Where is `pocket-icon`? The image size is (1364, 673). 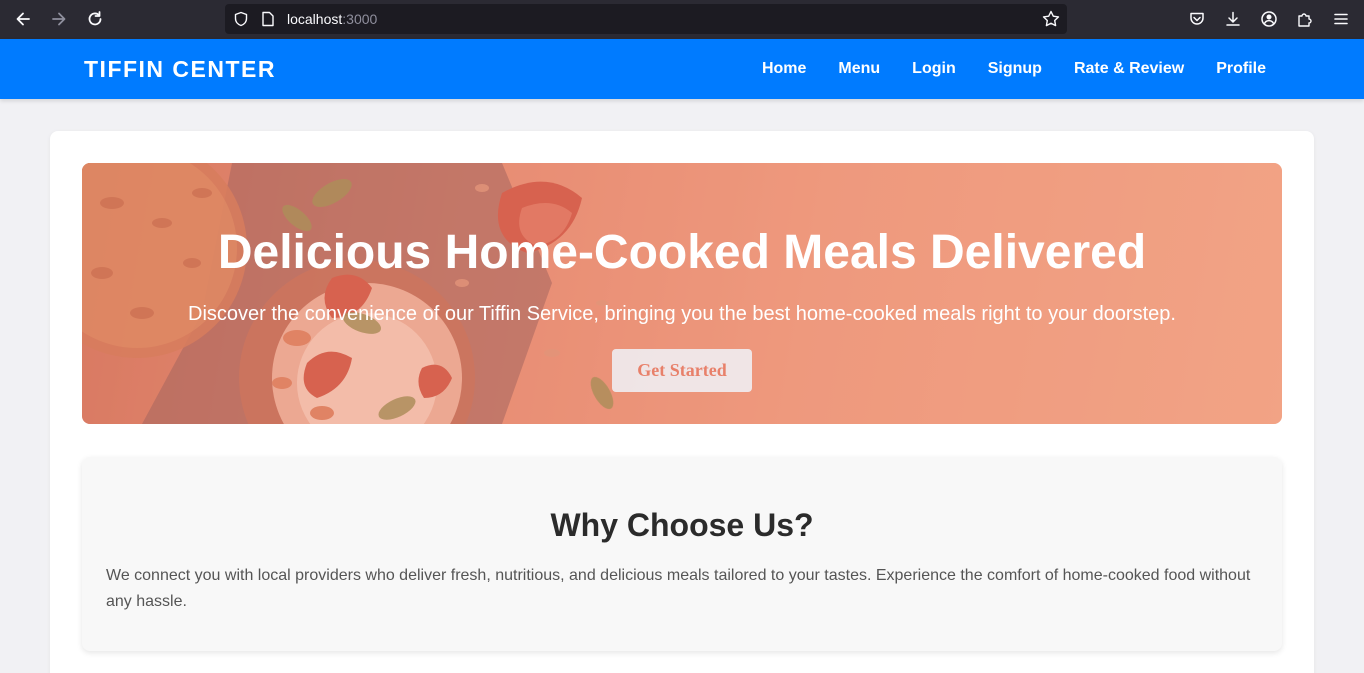
pocket-icon is located at coordinates (1197, 19).